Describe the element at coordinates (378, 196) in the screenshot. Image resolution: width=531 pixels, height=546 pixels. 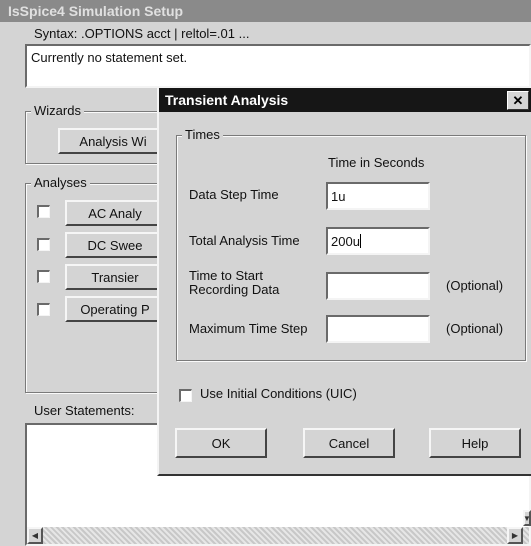
I see `data-step-input: 1u` at that location.